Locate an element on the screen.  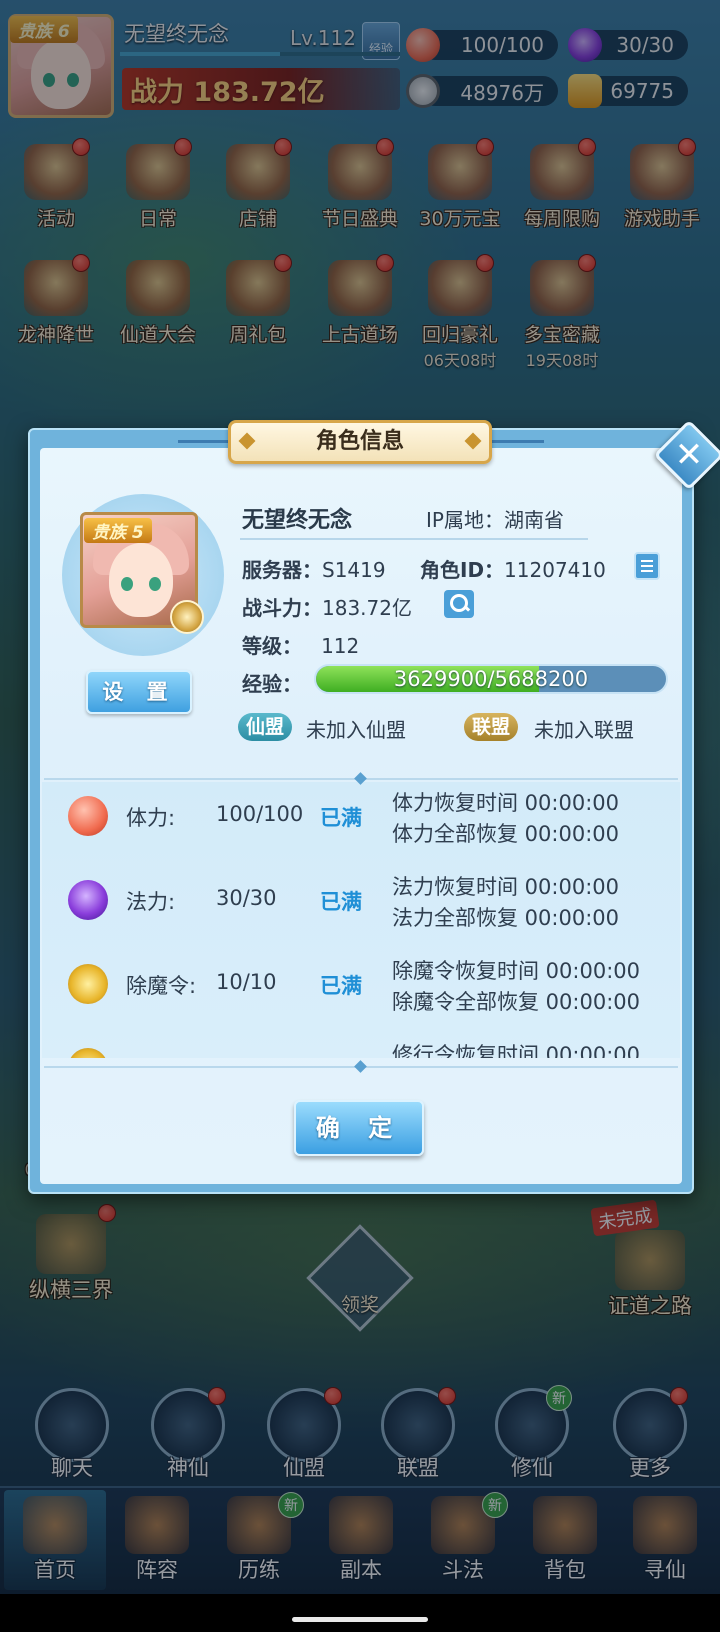
server-row: 服务器：S1419 is located at coordinates (314, 570).